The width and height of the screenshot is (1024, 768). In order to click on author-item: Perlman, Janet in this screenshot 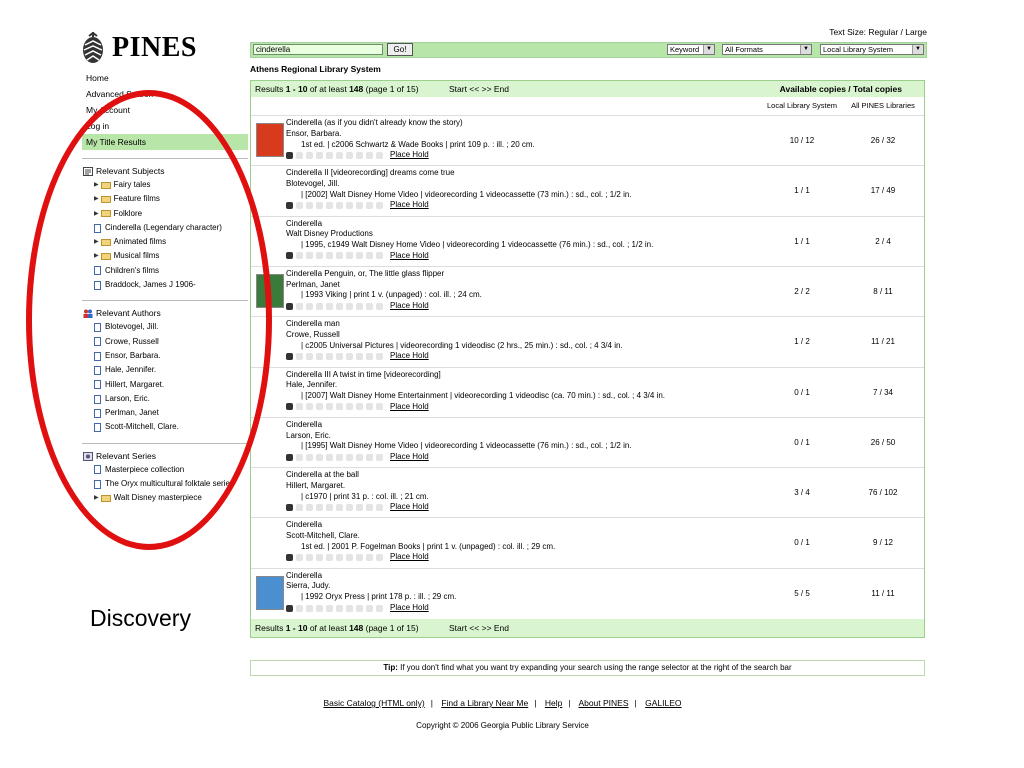, I will do `click(165, 413)`.